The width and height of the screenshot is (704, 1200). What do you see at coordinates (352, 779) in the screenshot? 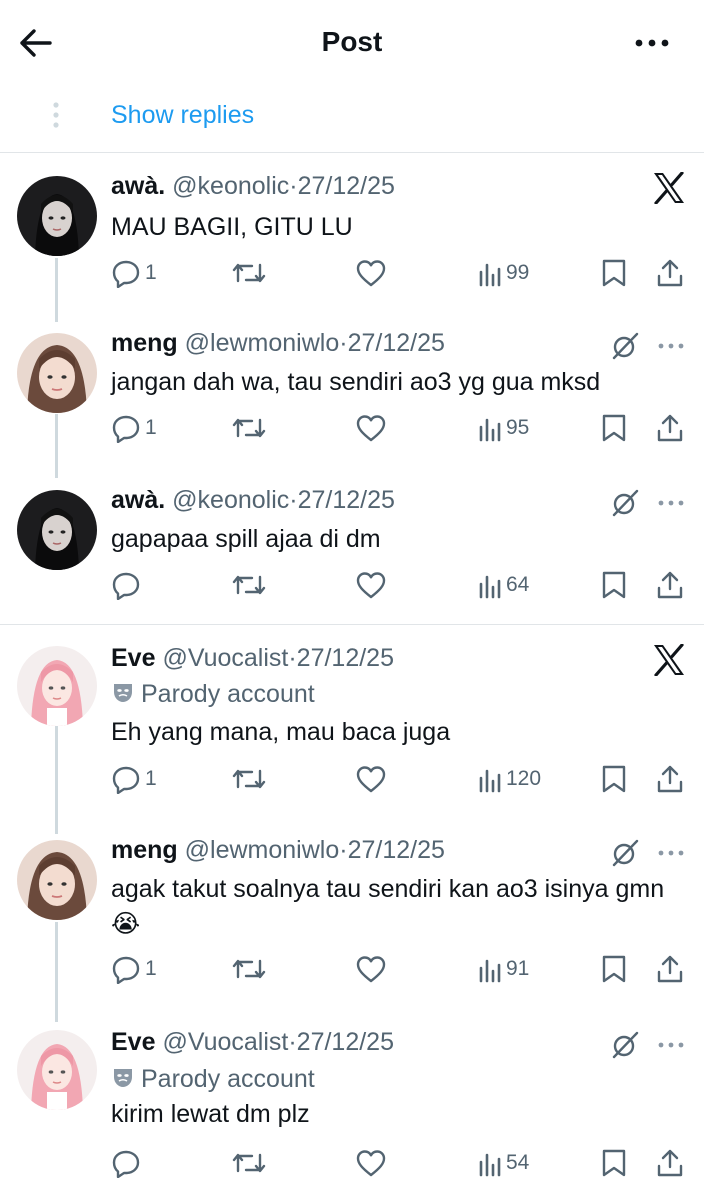
I see `tweet-actions: 1 120` at bounding box center [352, 779].